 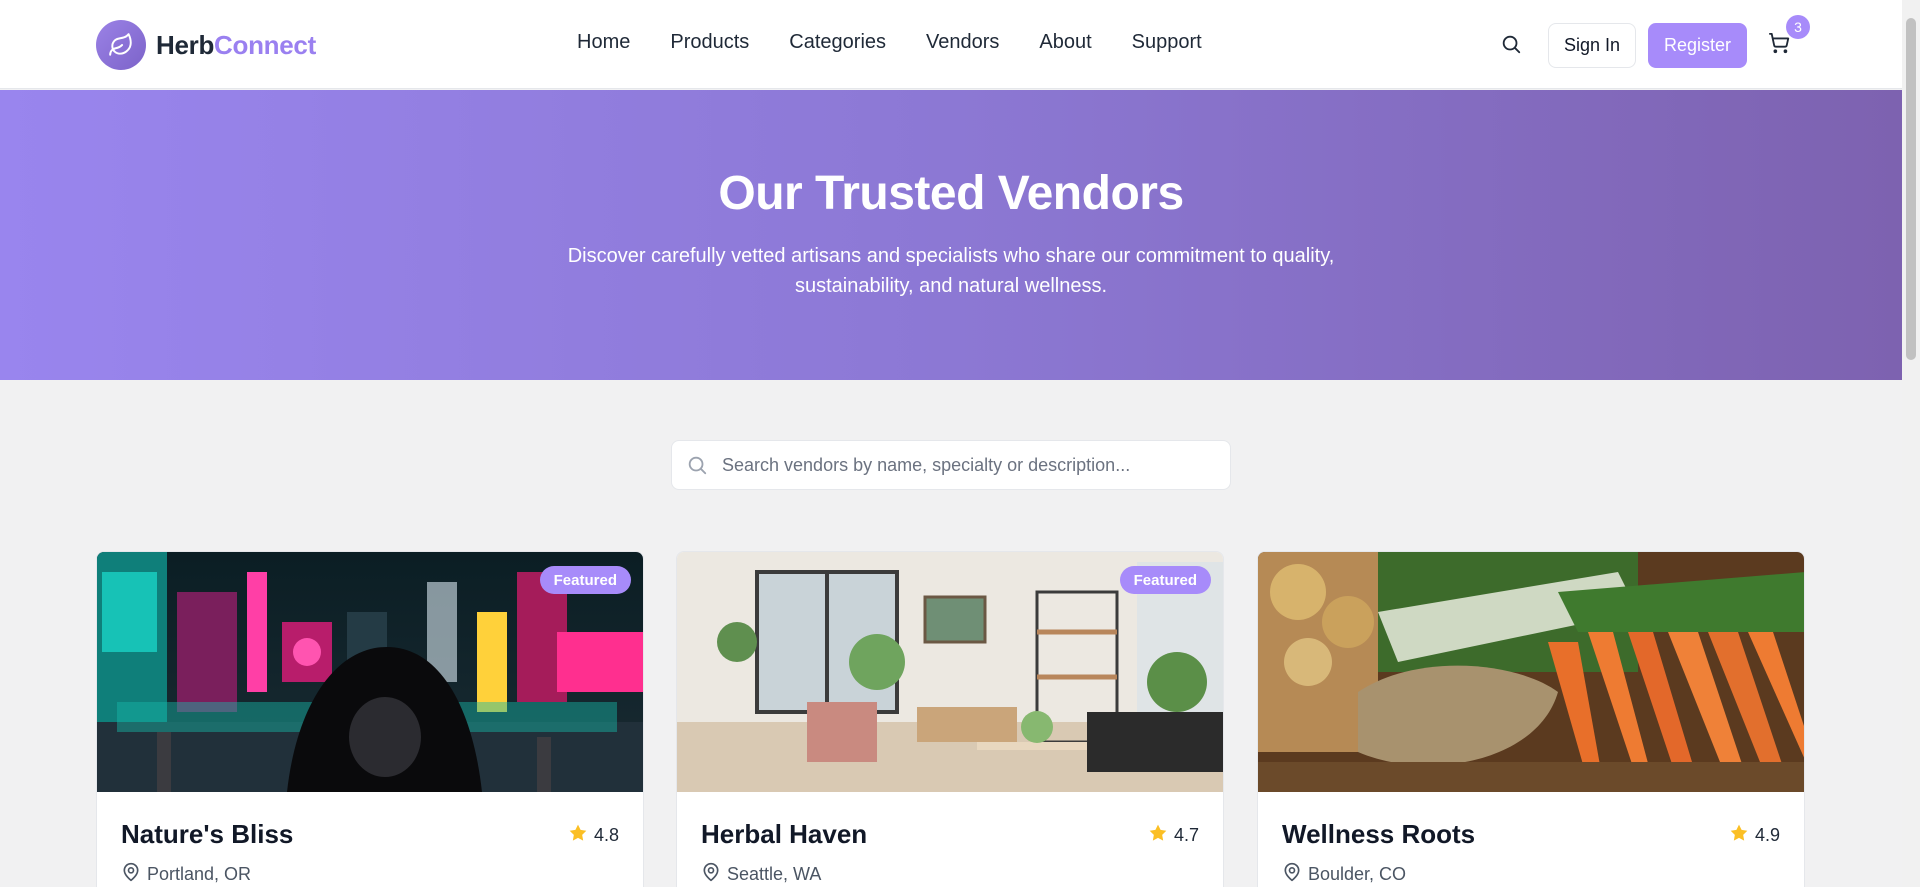 I want to click on vendor-card: Wellness Roots 4.9 Boulder, CO, so click(x=1531, y=719).